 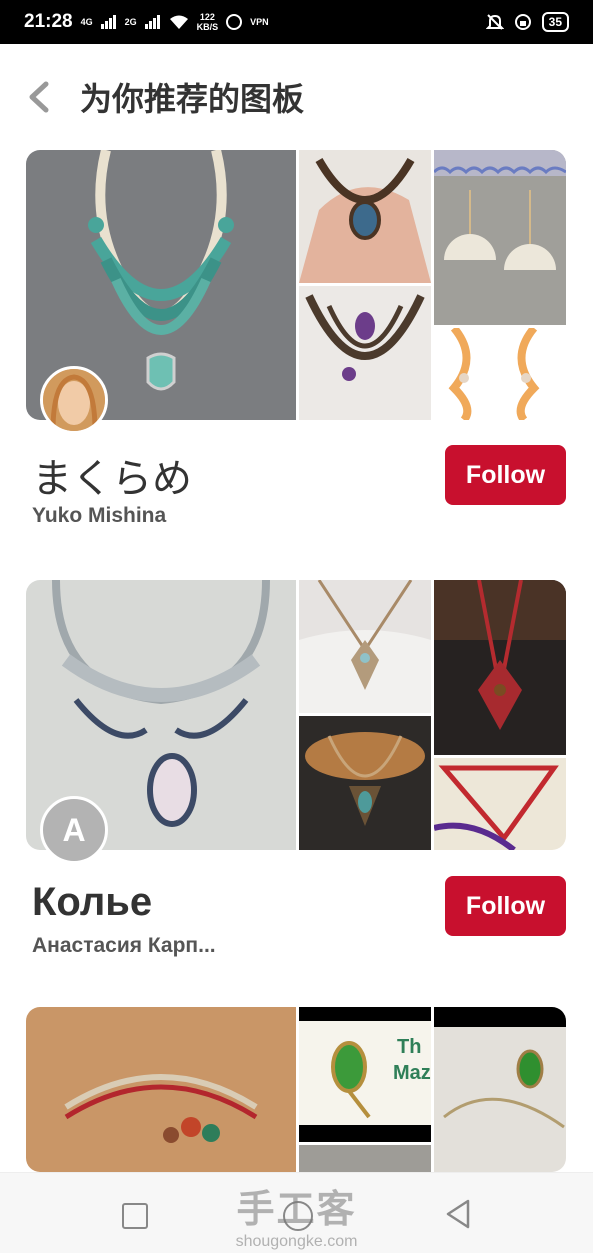 What do you see at coordinates (48, 21) in the screenshot?
I see `status-time: 21:28` at bounding box center [48, 21].